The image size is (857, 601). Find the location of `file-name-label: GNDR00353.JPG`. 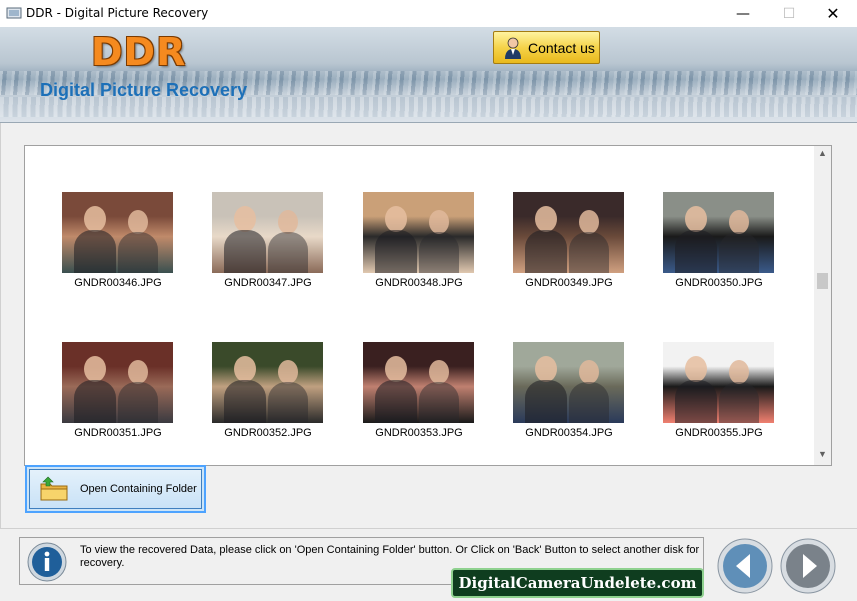

file-name-label: GNDR00353.JPG is located at coordinates (419, 433).